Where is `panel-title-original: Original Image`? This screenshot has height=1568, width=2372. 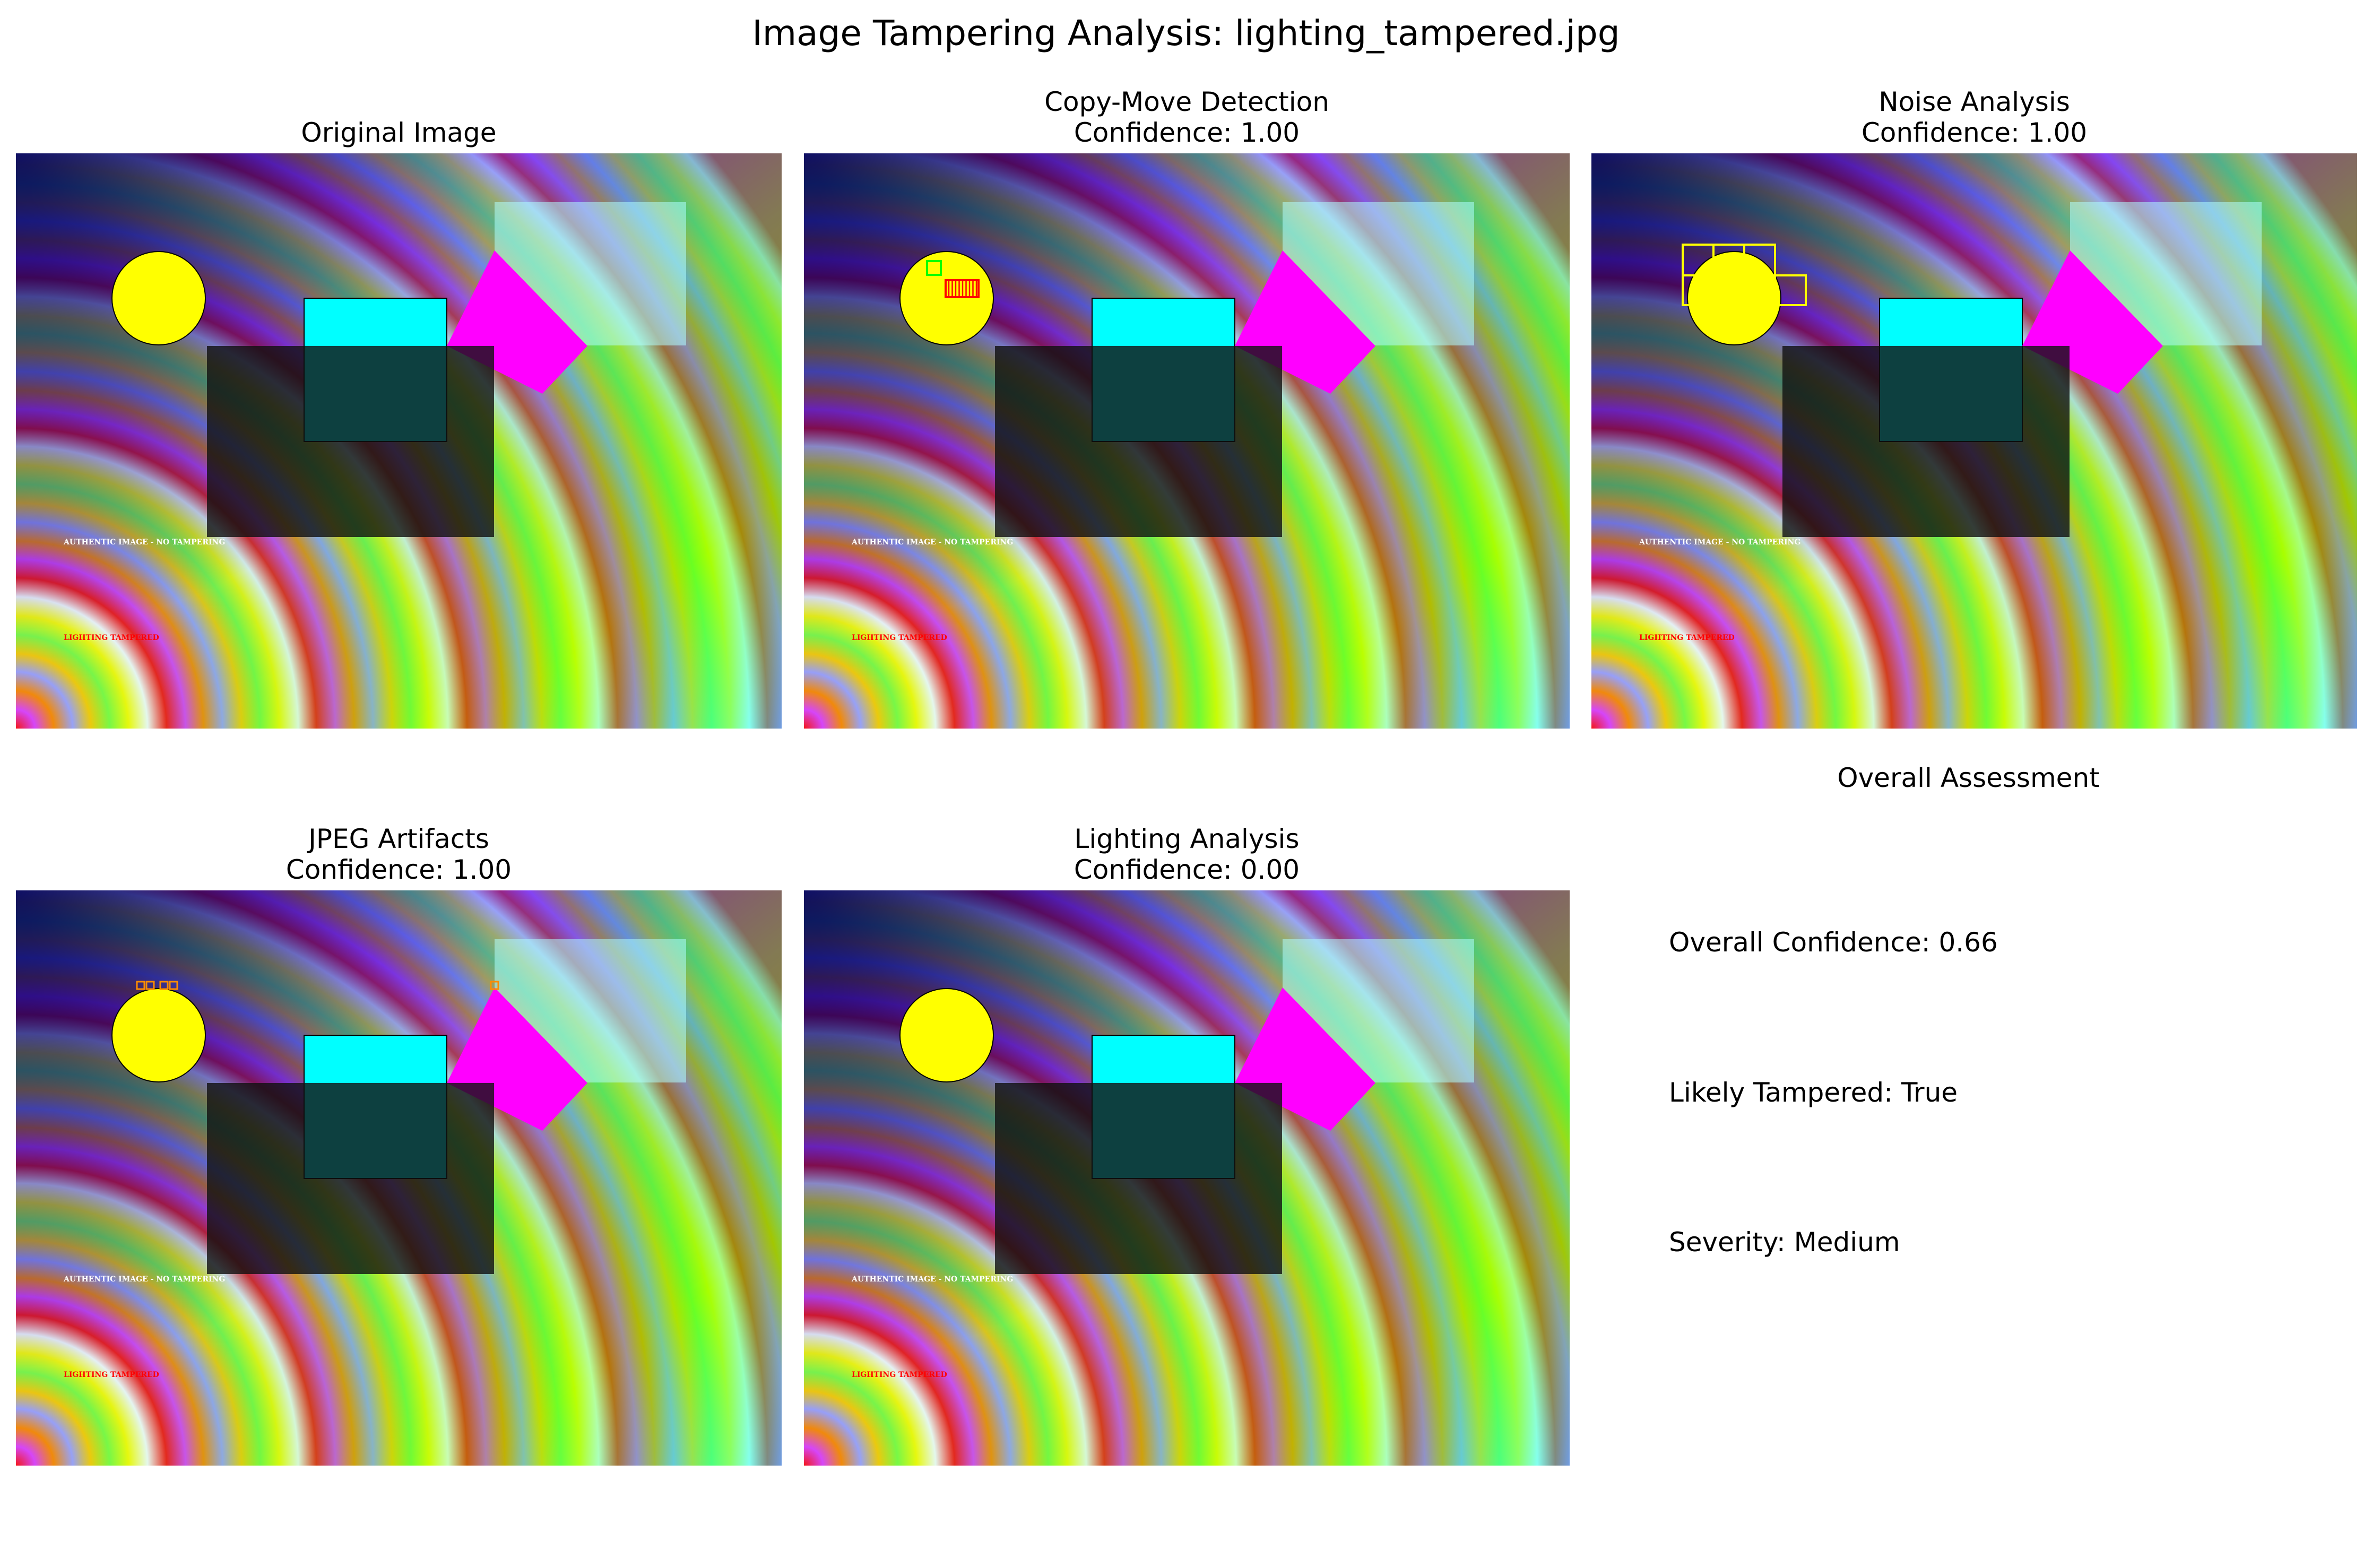
panel-title-original: Original Image is located at coordinates (399, 132).